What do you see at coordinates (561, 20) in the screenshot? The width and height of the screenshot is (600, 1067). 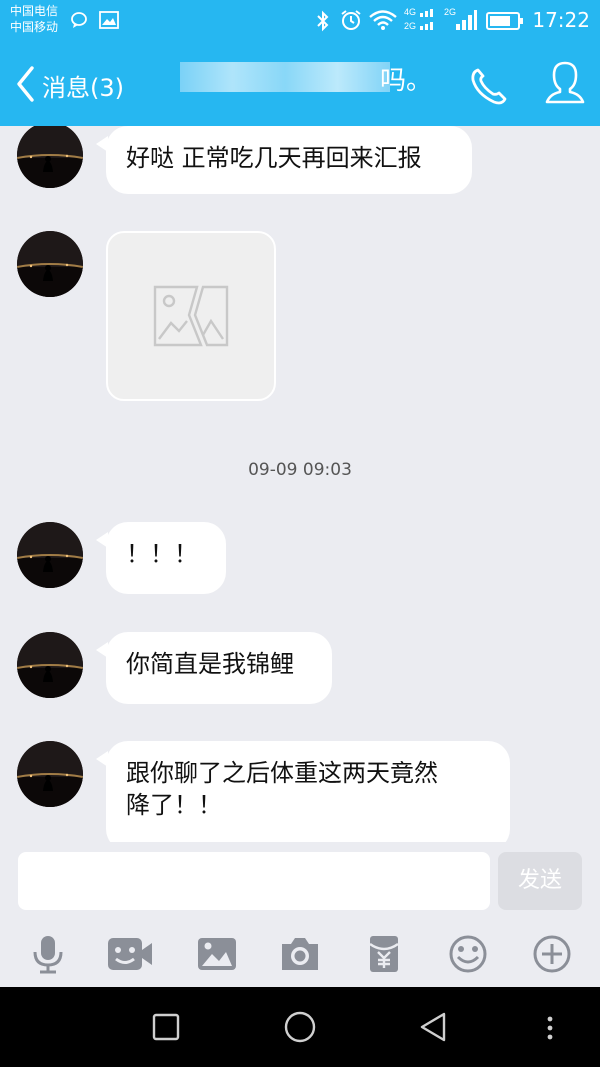 I see `clock: 17:22` at bounding box center [561, 20].